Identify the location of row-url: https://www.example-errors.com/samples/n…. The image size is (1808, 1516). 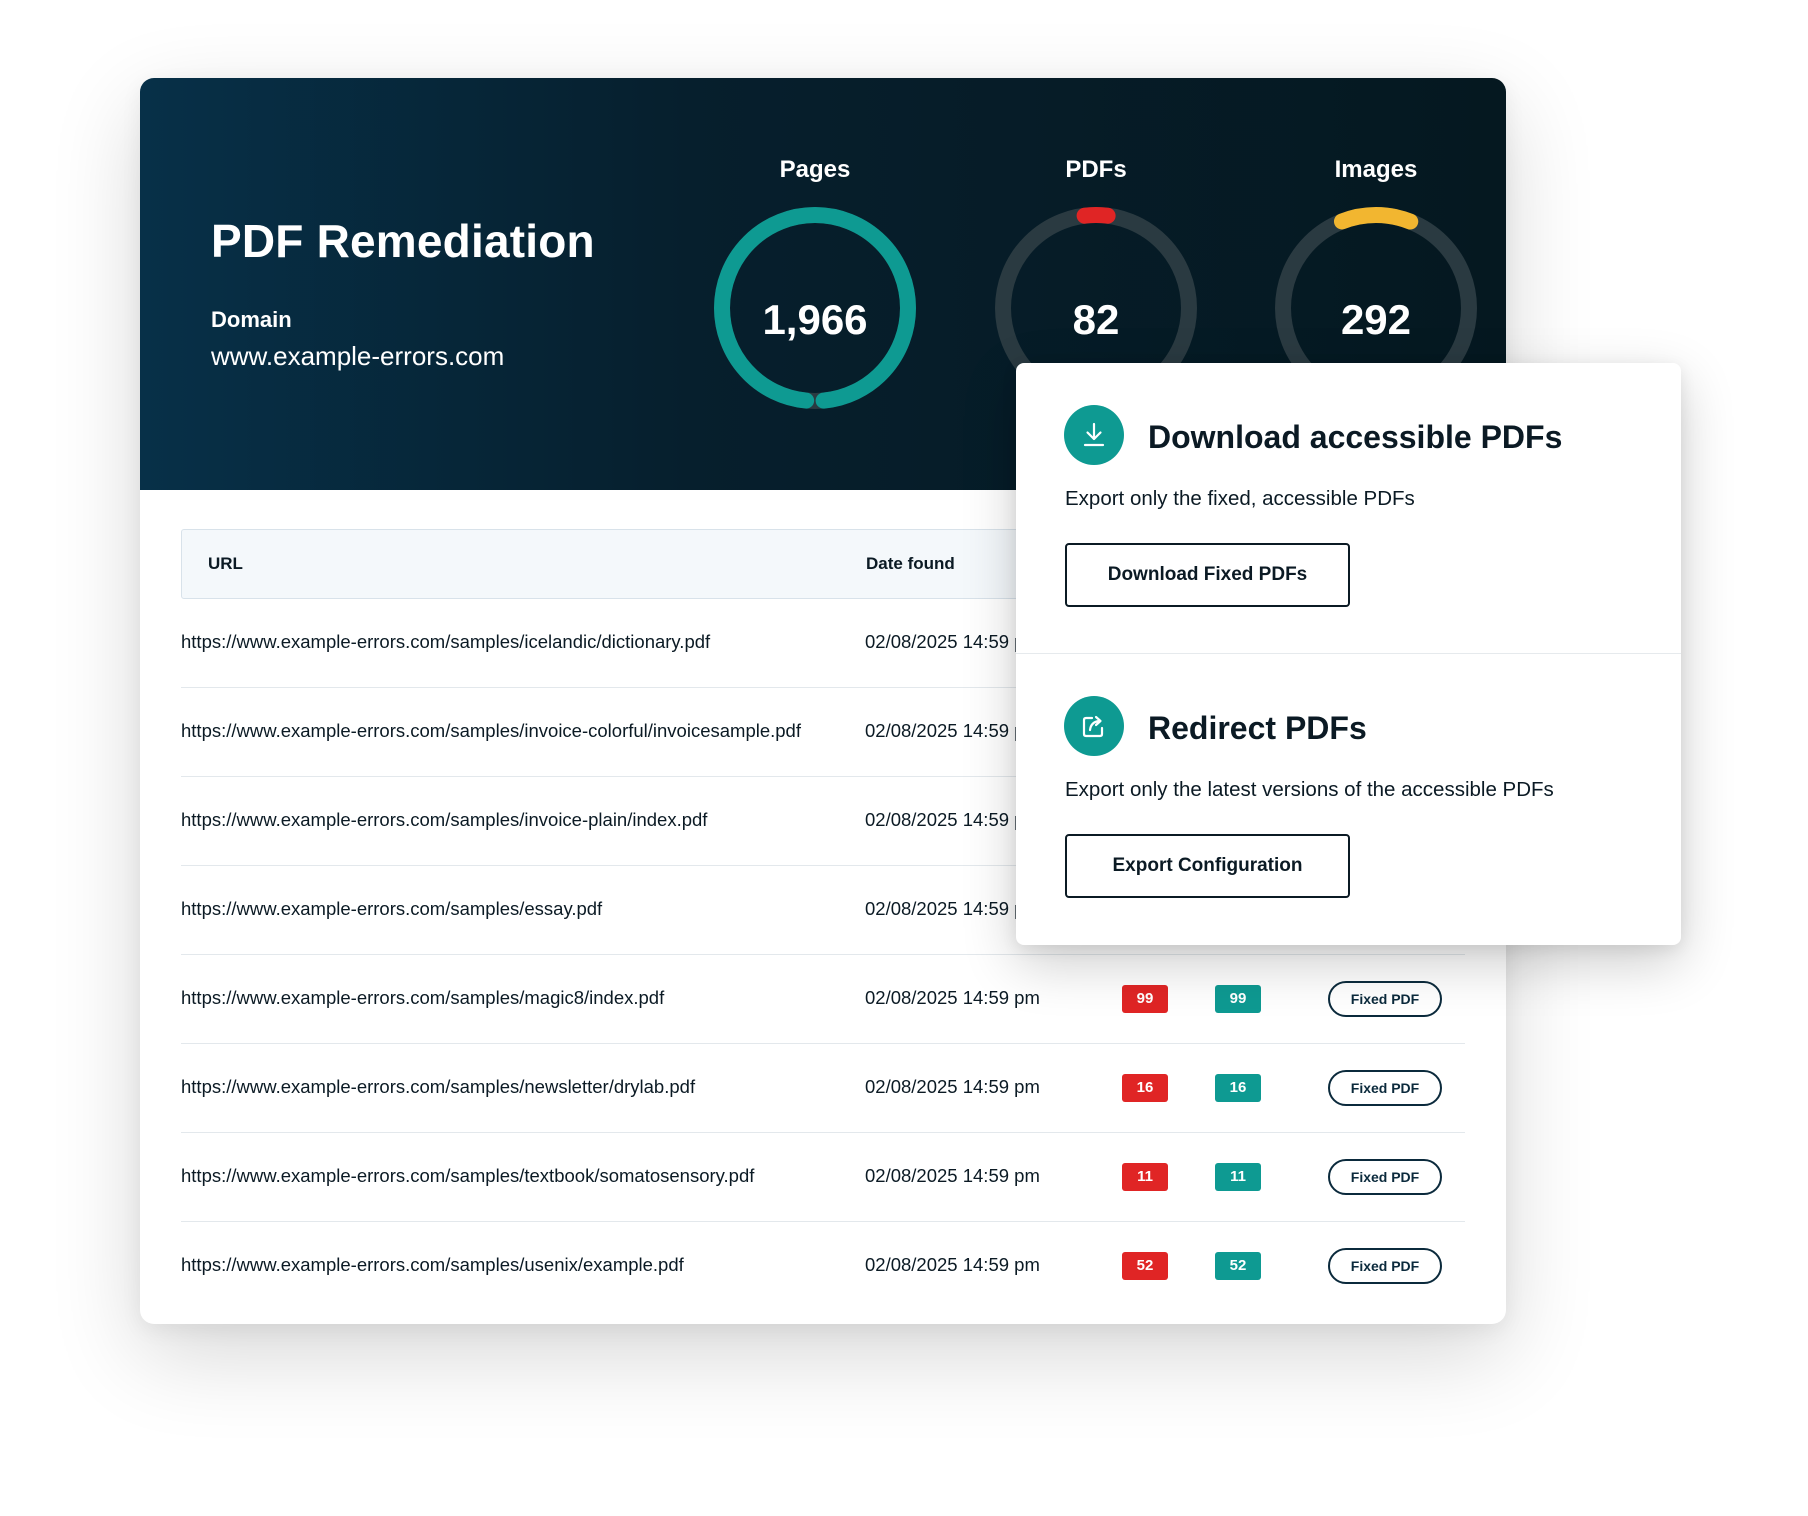
(438, 1087).